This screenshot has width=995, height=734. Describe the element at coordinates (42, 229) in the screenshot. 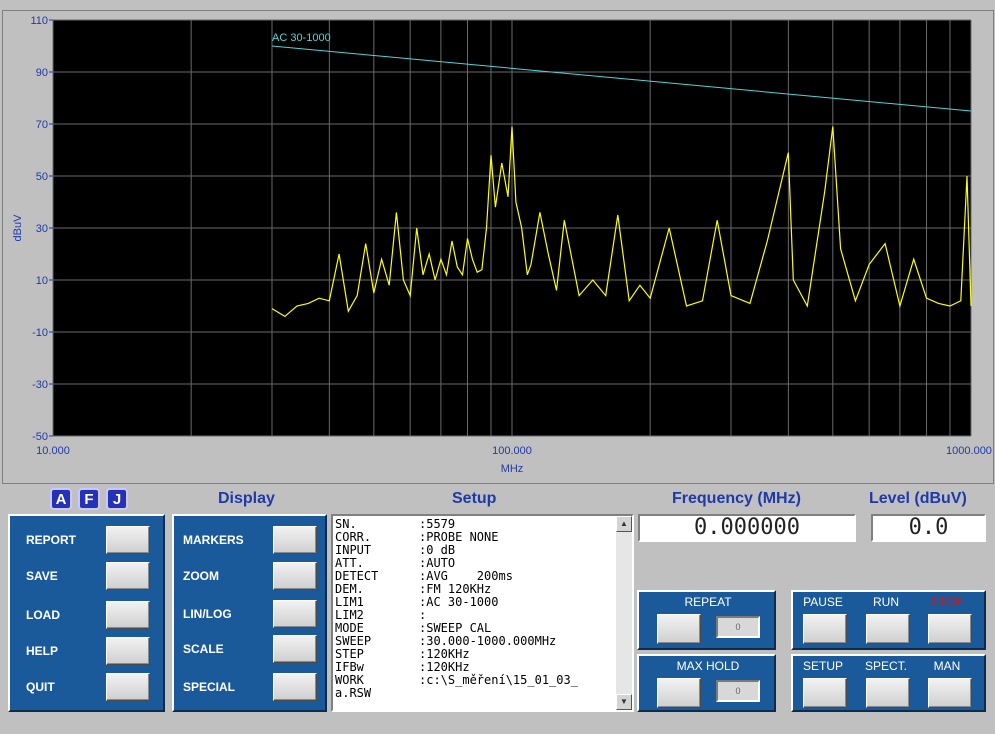

I see `y-tick-label: 30` at that location.